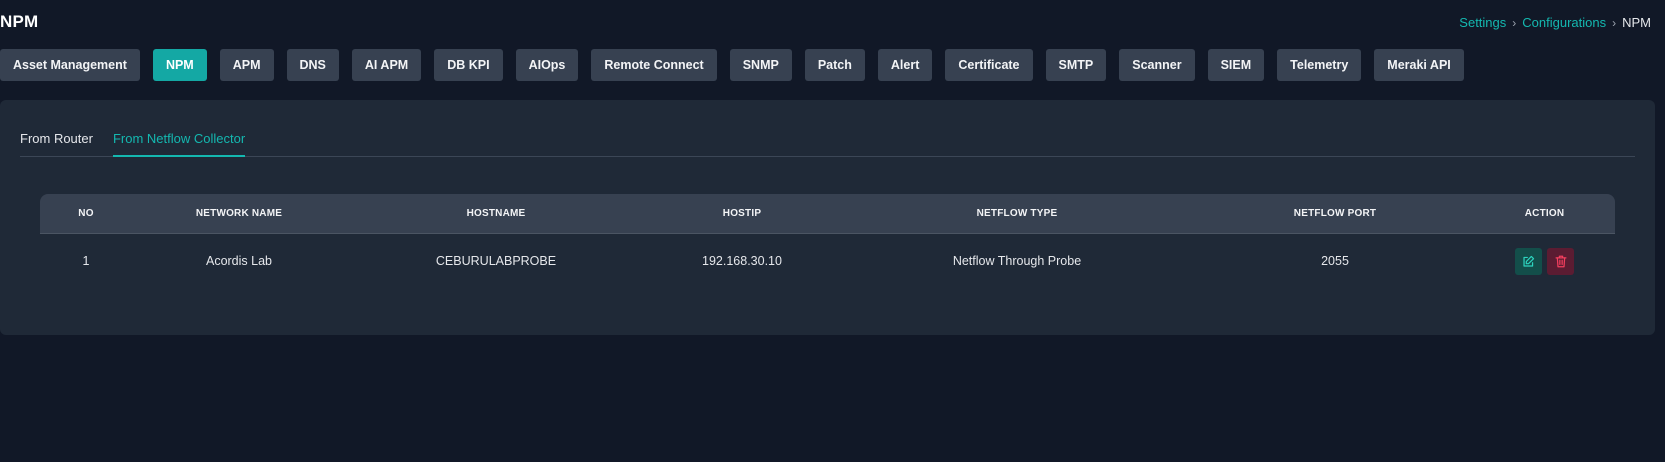 The width and height of the screenshot is (1665, 462). Describe the element at coordinates (1636, 22) in the screenshot. I see `breadcrumb-current: NPM` at that location.